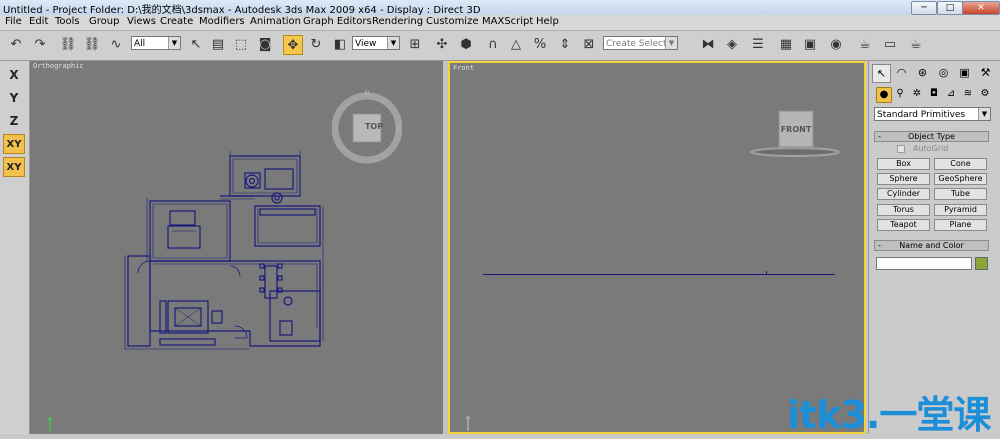  Describe the element at coordinates (463, 68) in the screenshot. I see `viewport-label: Front` at that location.